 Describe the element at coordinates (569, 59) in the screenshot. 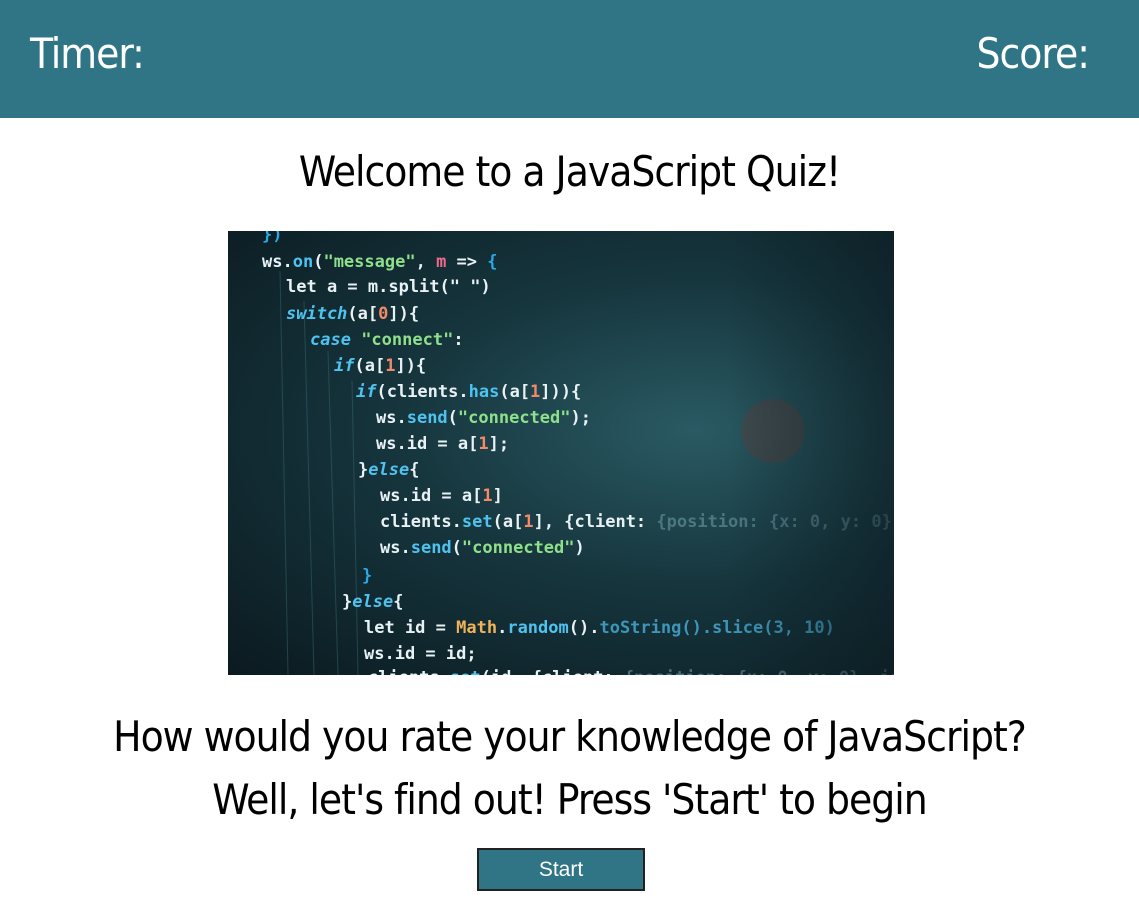

I see `top-bar: Timer: Score:` at that location.